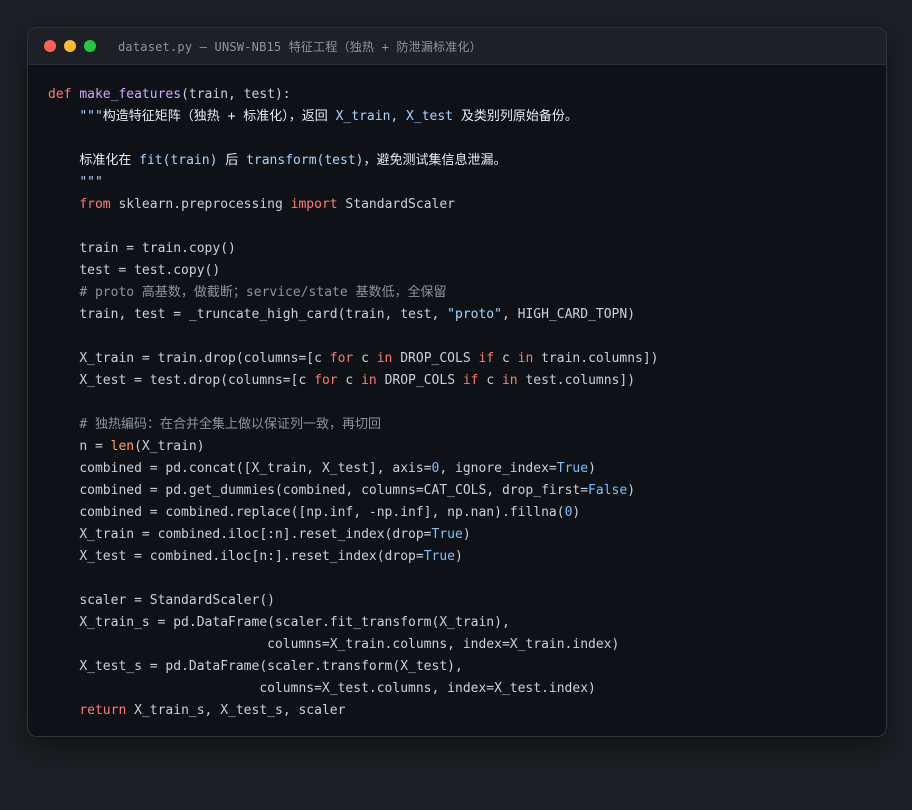 The image size is (912, 810). Describe the element at coordinates (419, 380) in the screenshot. I see `code-token: DROP_COLS` at that location.